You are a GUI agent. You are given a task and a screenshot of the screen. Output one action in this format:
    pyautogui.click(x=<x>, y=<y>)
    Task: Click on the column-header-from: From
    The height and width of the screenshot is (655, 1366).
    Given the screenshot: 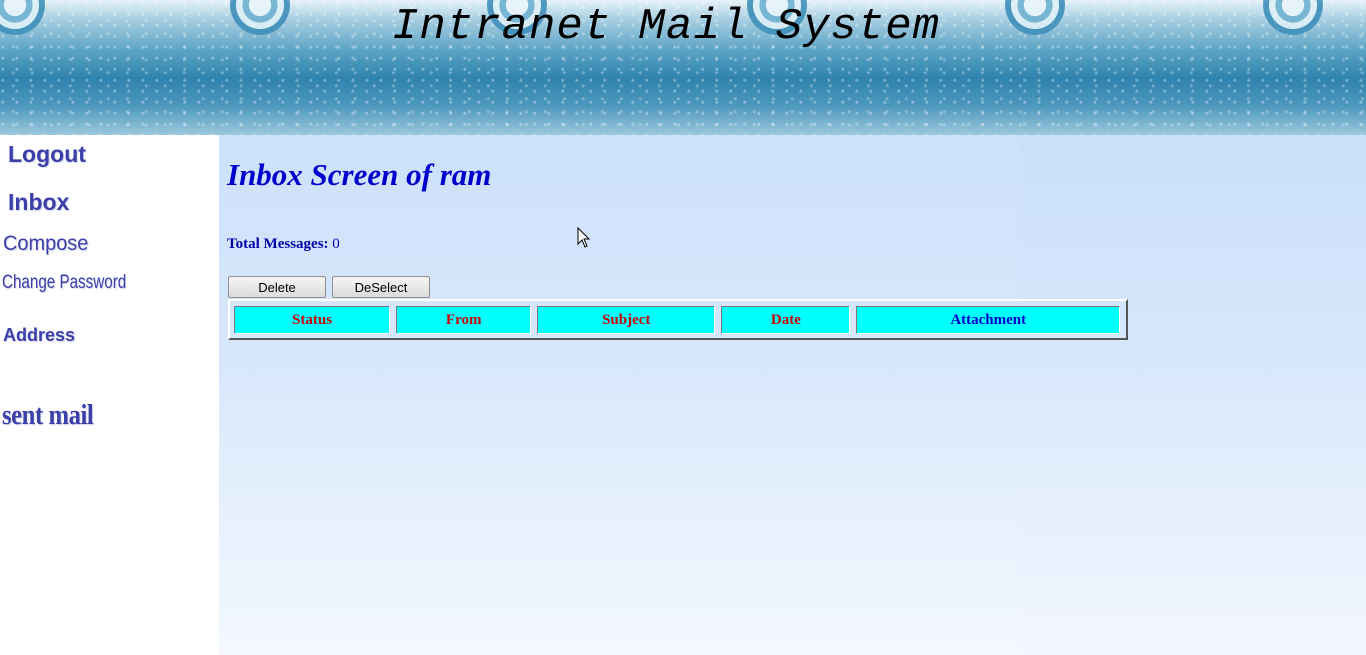 What is the action you would take?
    pyautogui.click(x=464, y=320)
    